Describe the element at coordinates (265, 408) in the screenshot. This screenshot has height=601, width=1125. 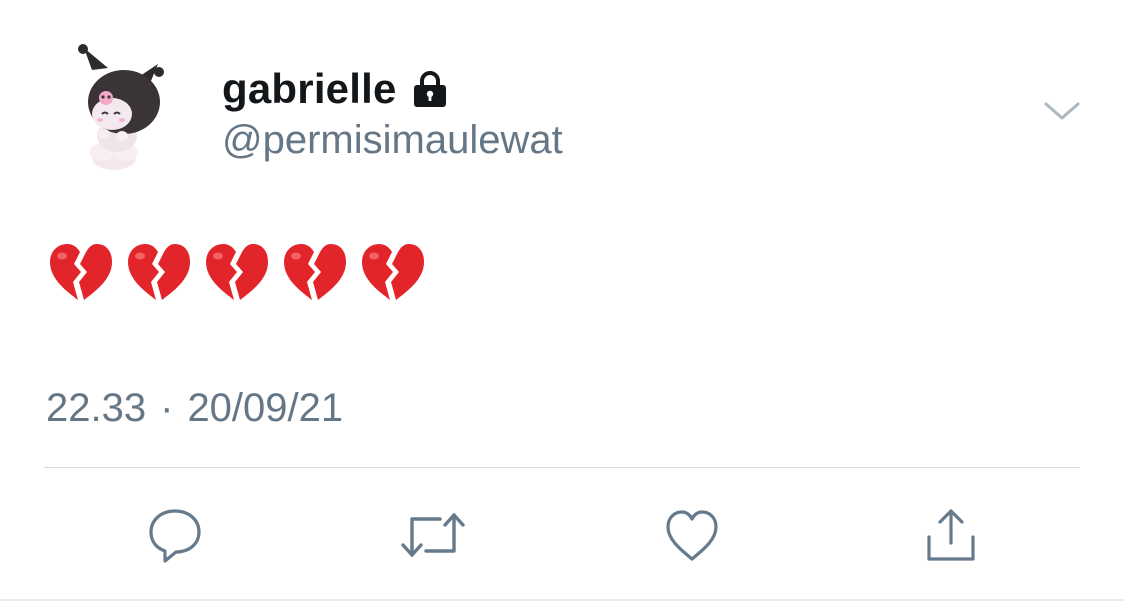
I see `tweet-date: 20/09/21` at that location.